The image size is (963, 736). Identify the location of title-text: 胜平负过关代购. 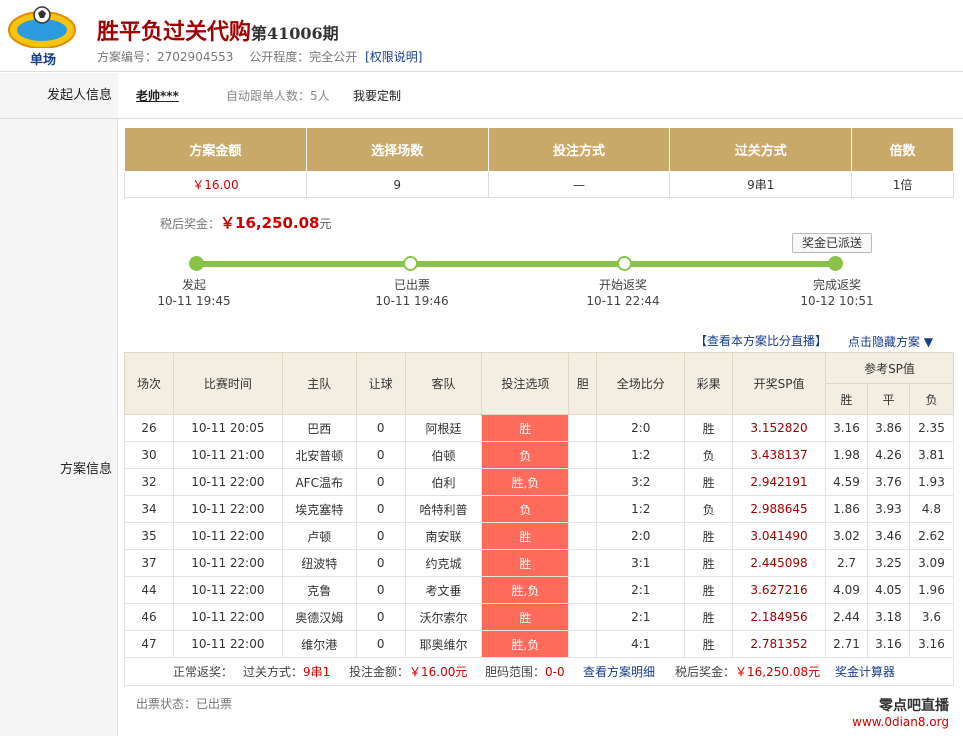
(174, 32).